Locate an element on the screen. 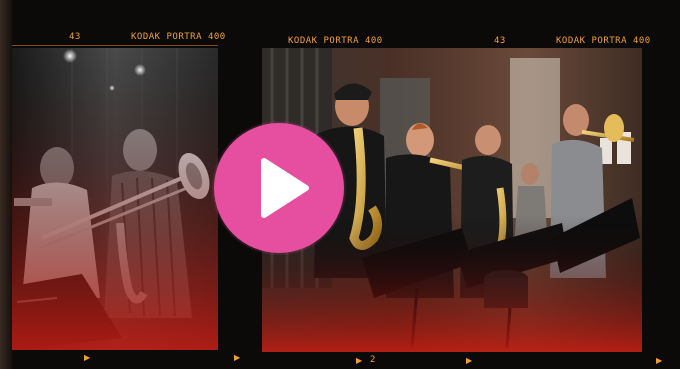 The width and height of the screenshot is (680, 369). play-button is located at coordinates (279, 188).